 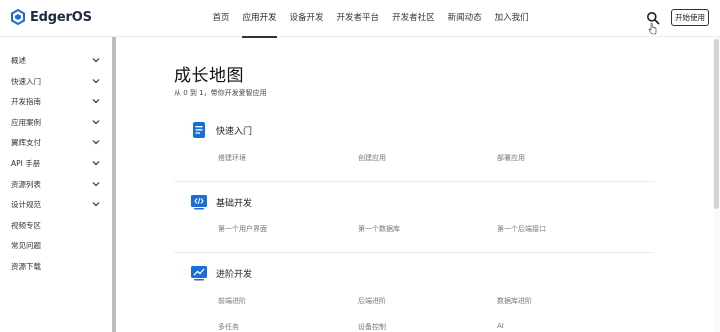 I want to click on link-ai: AI, so click(x=500, y=326).